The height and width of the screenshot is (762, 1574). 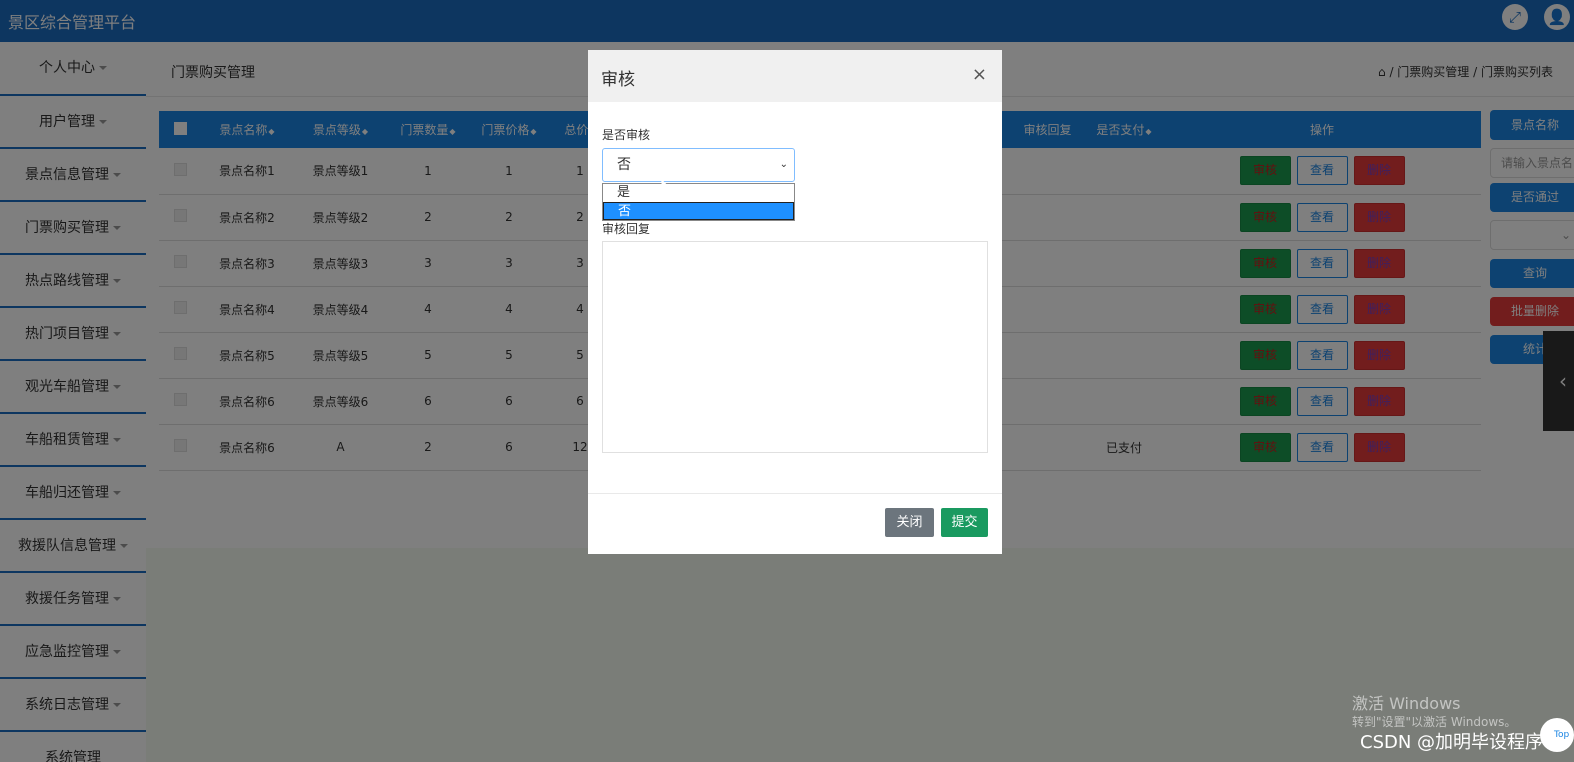 What do you see at coordinates (698, 211) in the screenshot?
I see `option-no: 否` at bounding box center [698, 211].